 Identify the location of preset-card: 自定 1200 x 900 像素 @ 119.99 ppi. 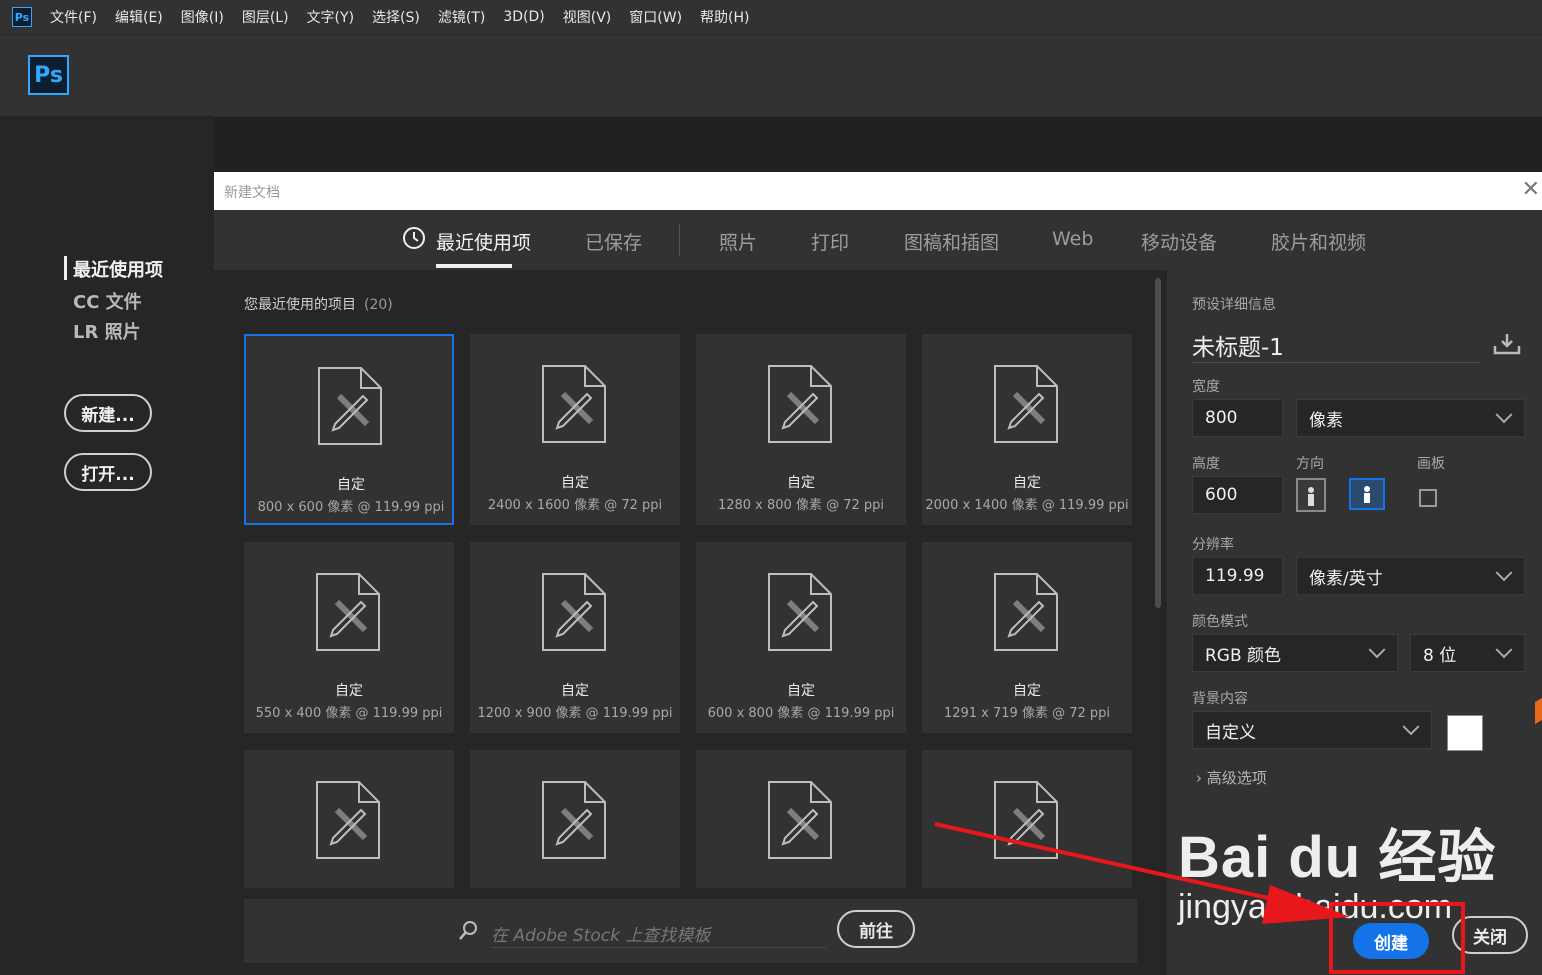
(575, 637).